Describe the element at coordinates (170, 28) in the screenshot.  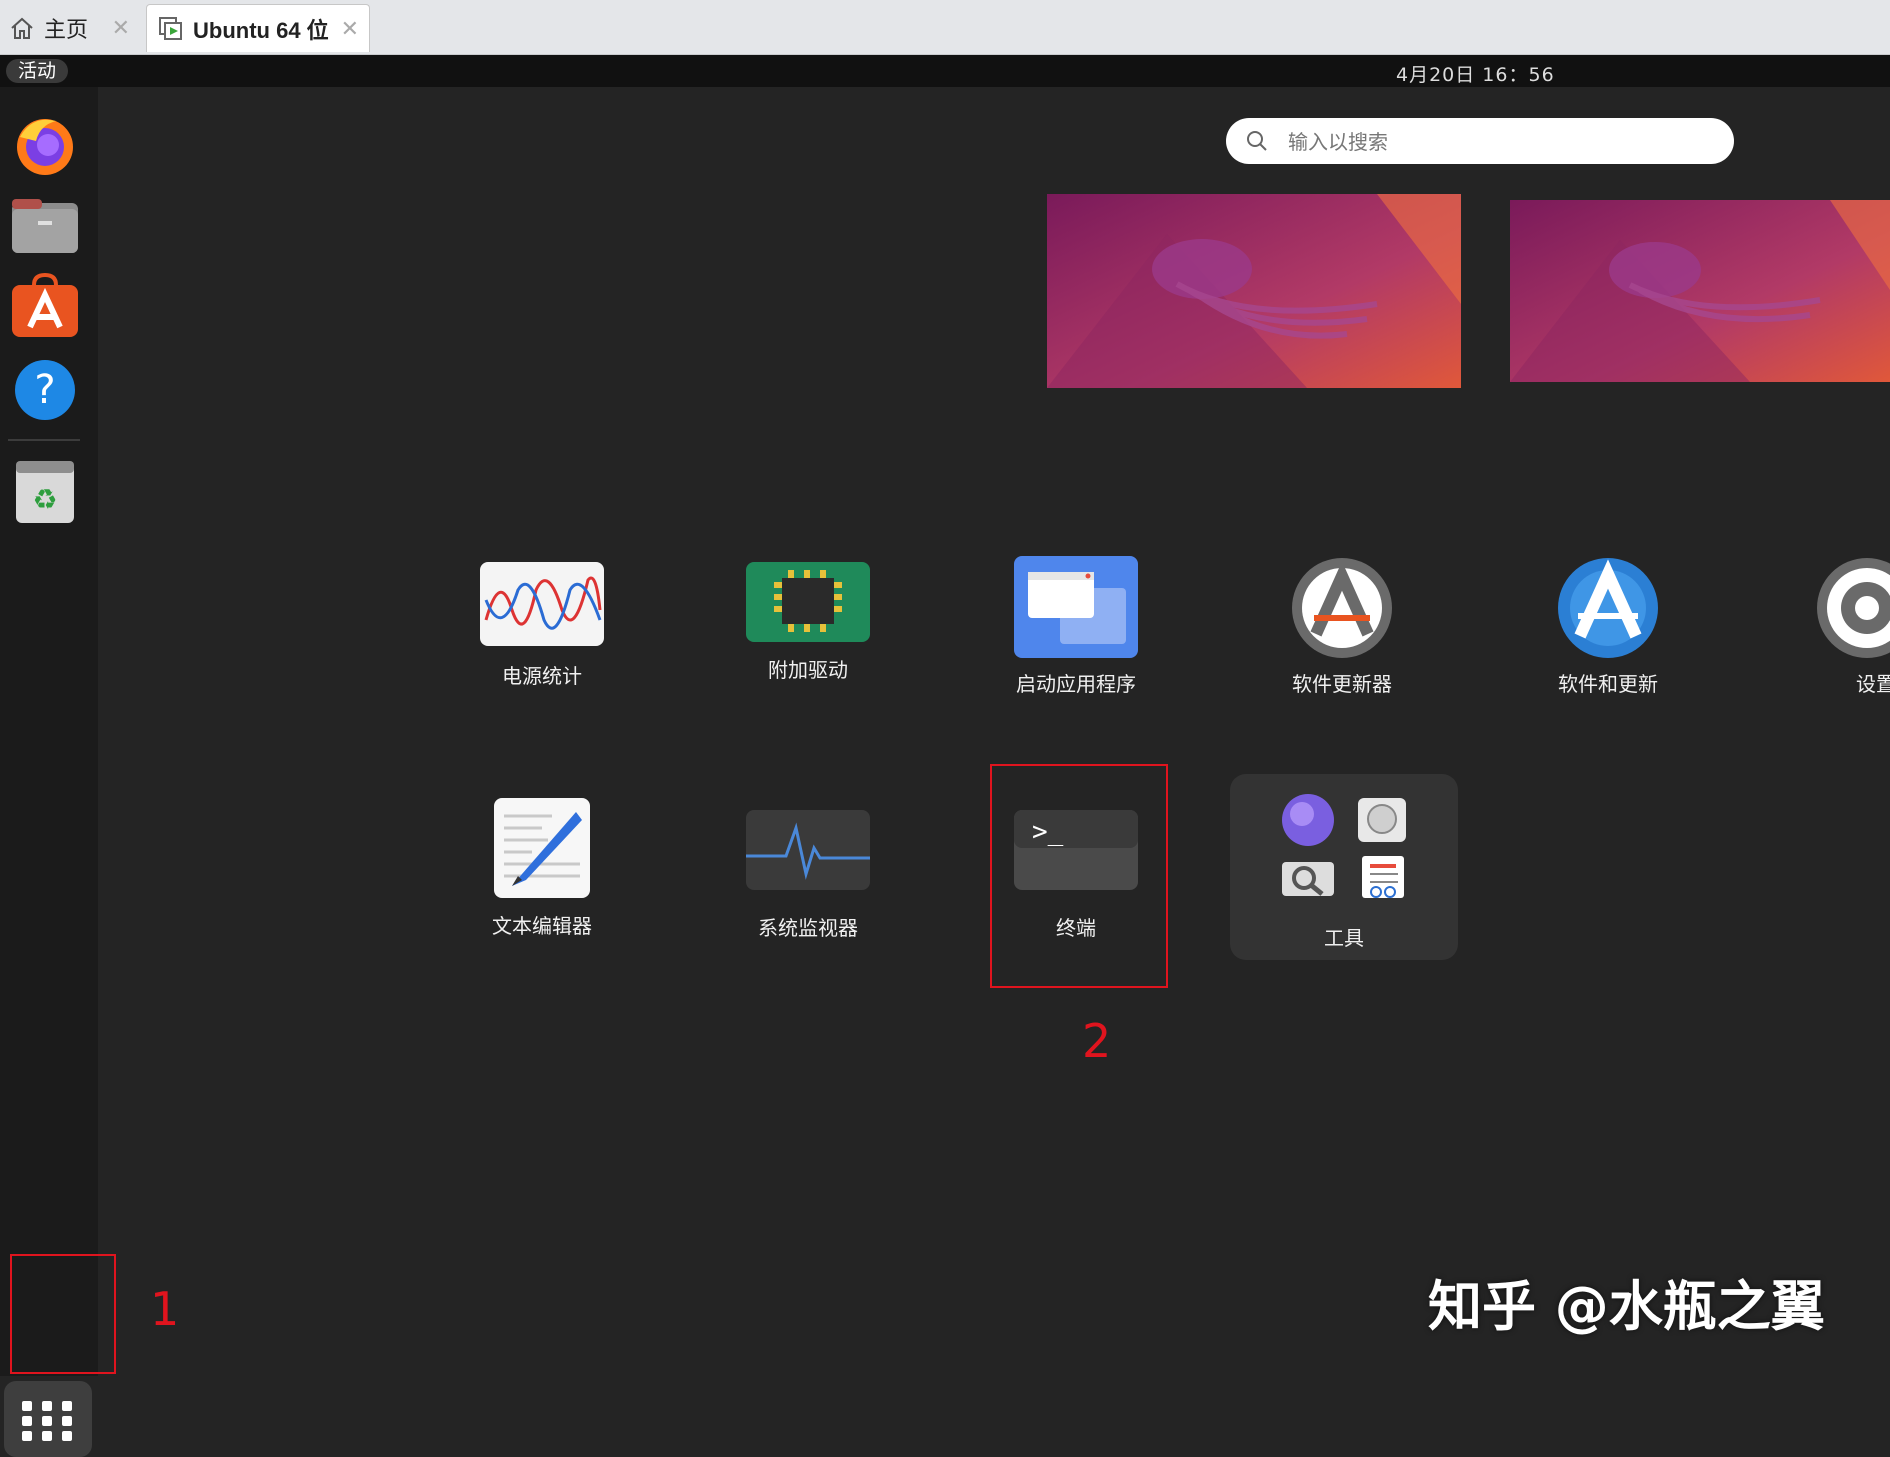
I see `vm-icon` at that location.